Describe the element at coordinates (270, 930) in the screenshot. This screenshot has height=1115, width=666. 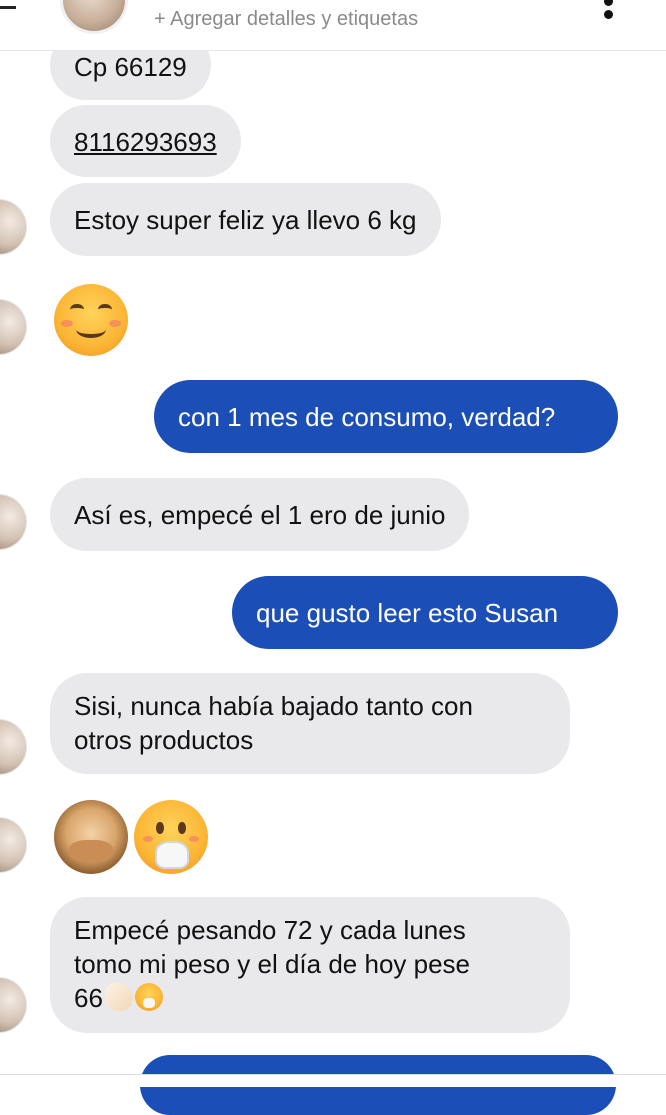
I see `message-line: Empecé pesando 72 y cada lunes` at that location.